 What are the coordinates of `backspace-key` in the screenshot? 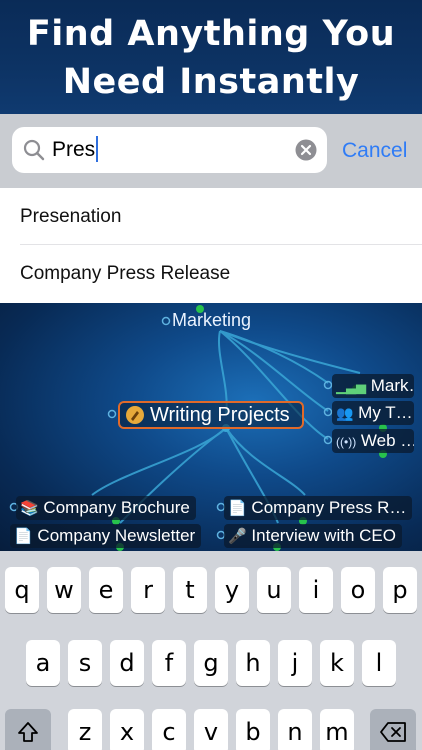 It's located at (393, 729).